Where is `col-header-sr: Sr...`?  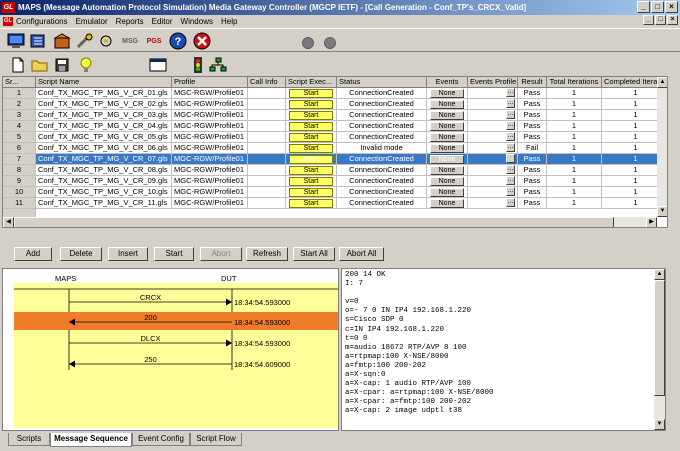
col-header-sr: Sr... is located at coordinates (19, 82).